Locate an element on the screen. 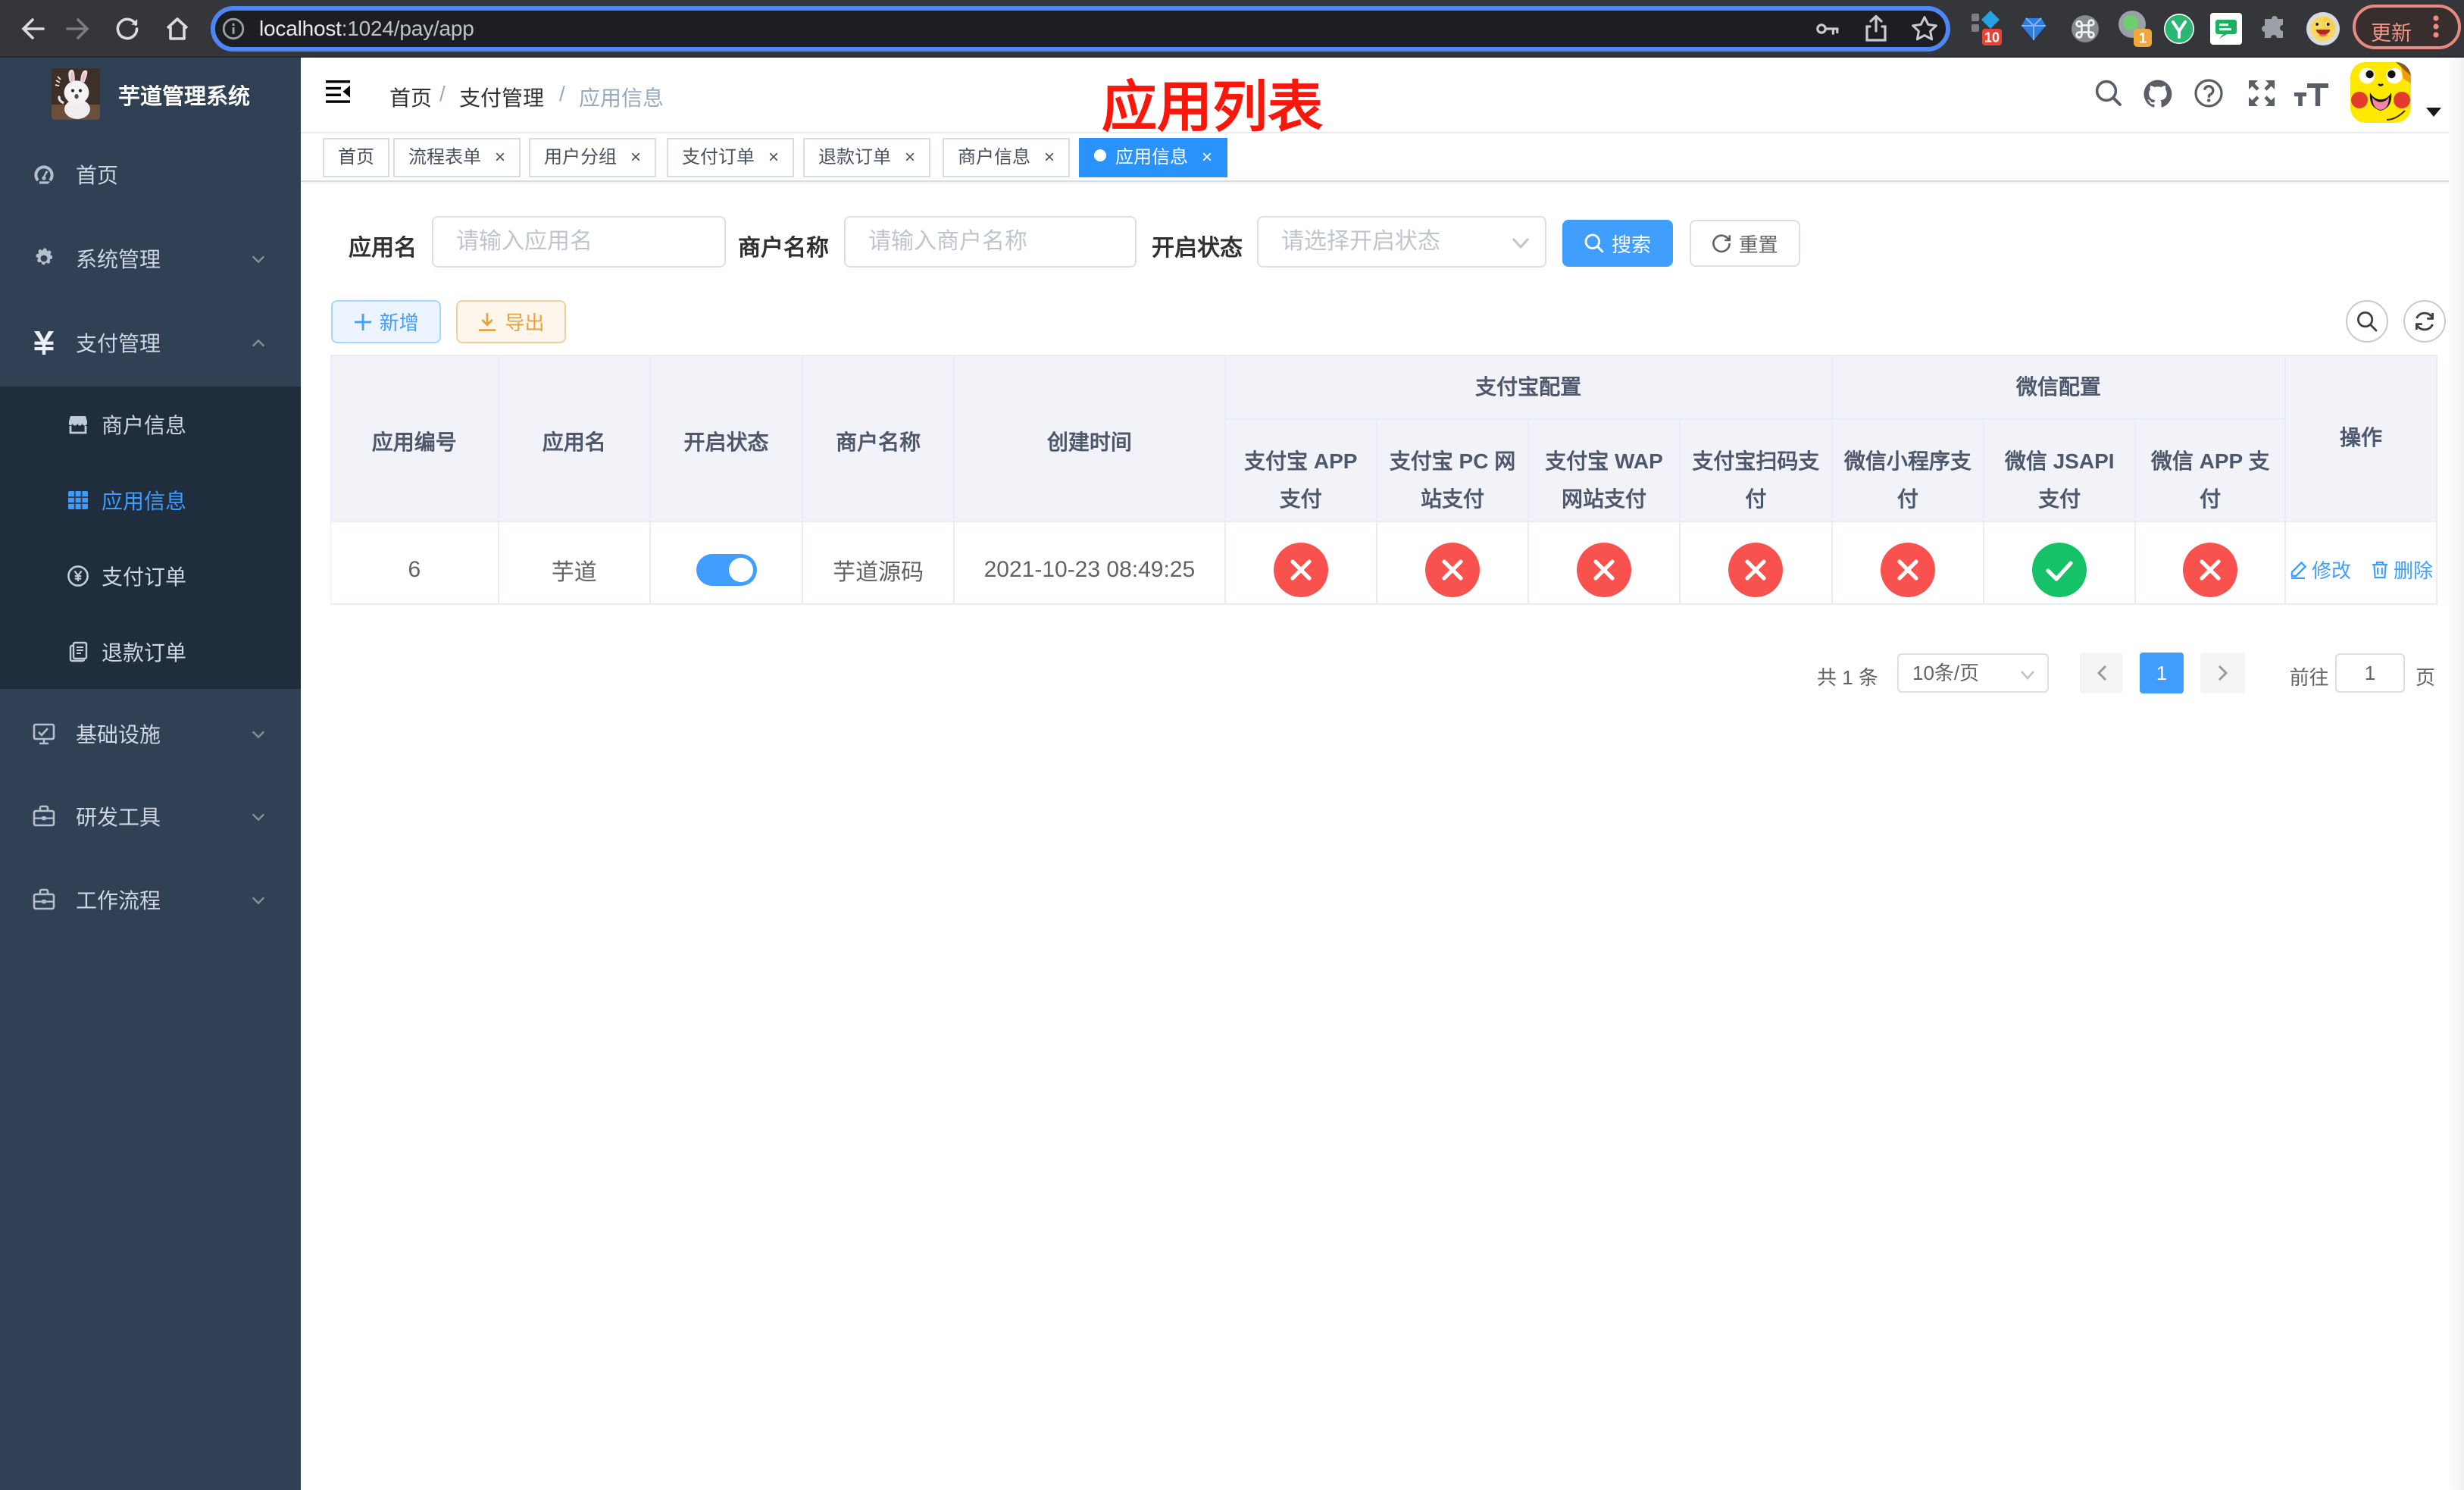 The image size is (2464, 1490). svg-text: 1 is located at coordinates (2143, 39).